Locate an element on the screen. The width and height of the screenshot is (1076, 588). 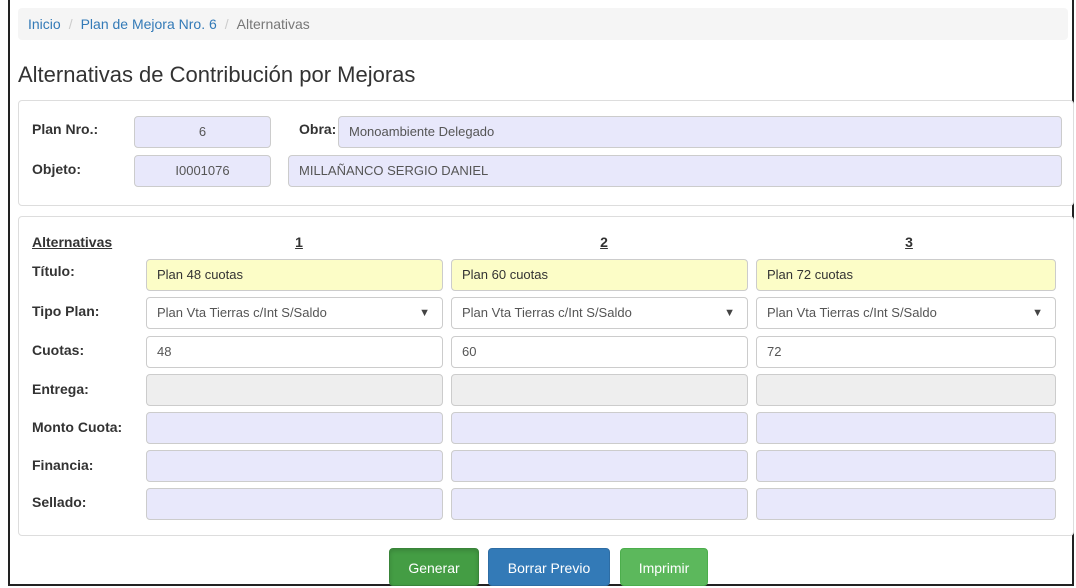
financia-label: Financia: is located at coordinates (63, 465).